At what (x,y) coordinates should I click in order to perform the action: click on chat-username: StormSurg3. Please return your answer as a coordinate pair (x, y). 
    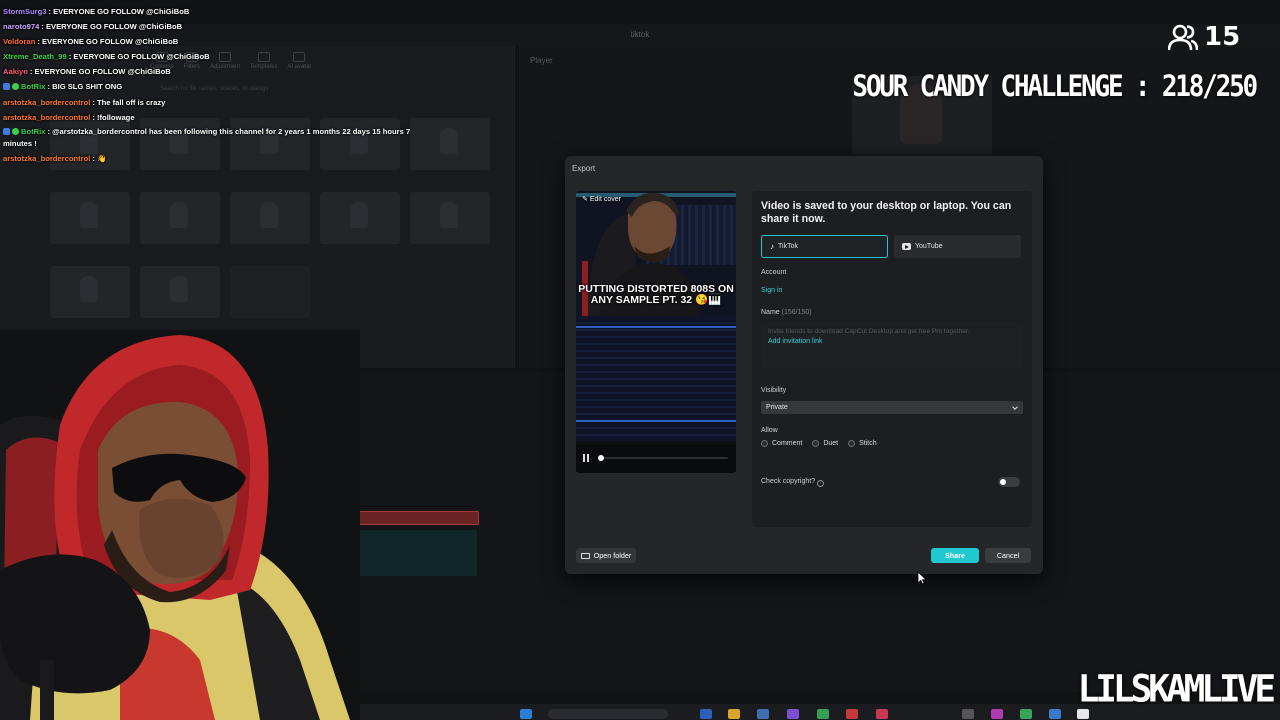
    Looking at the image, I should click on (25, 11).